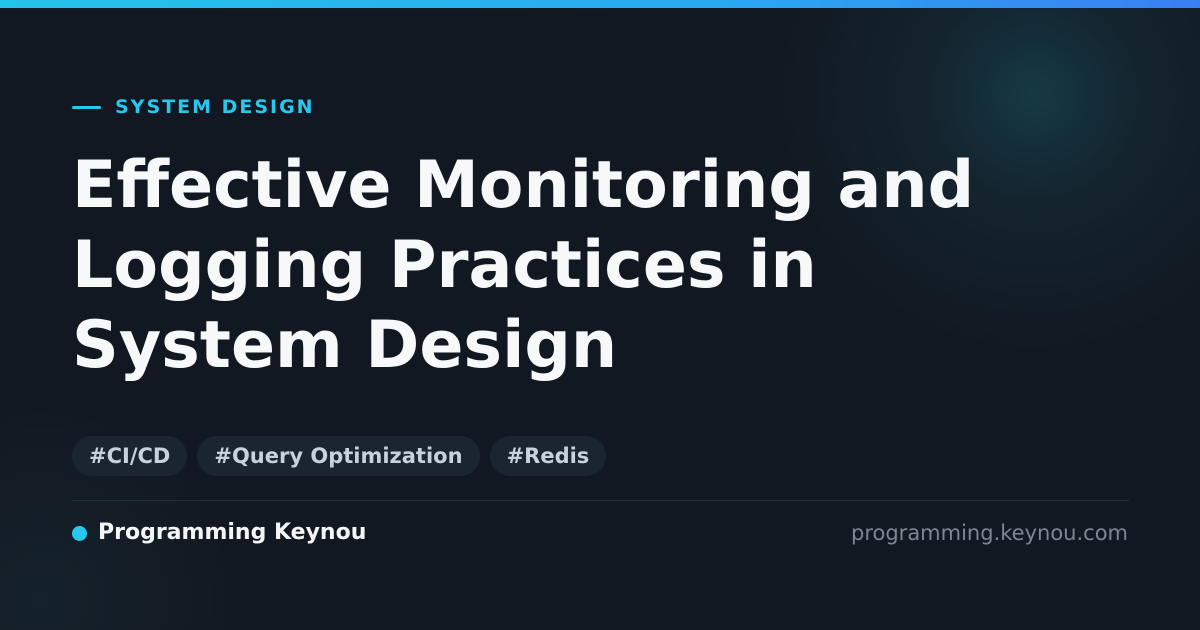  Describe the element at coordinates (600, 4) in the screenshot. I see `accent-top-bar` at that location.